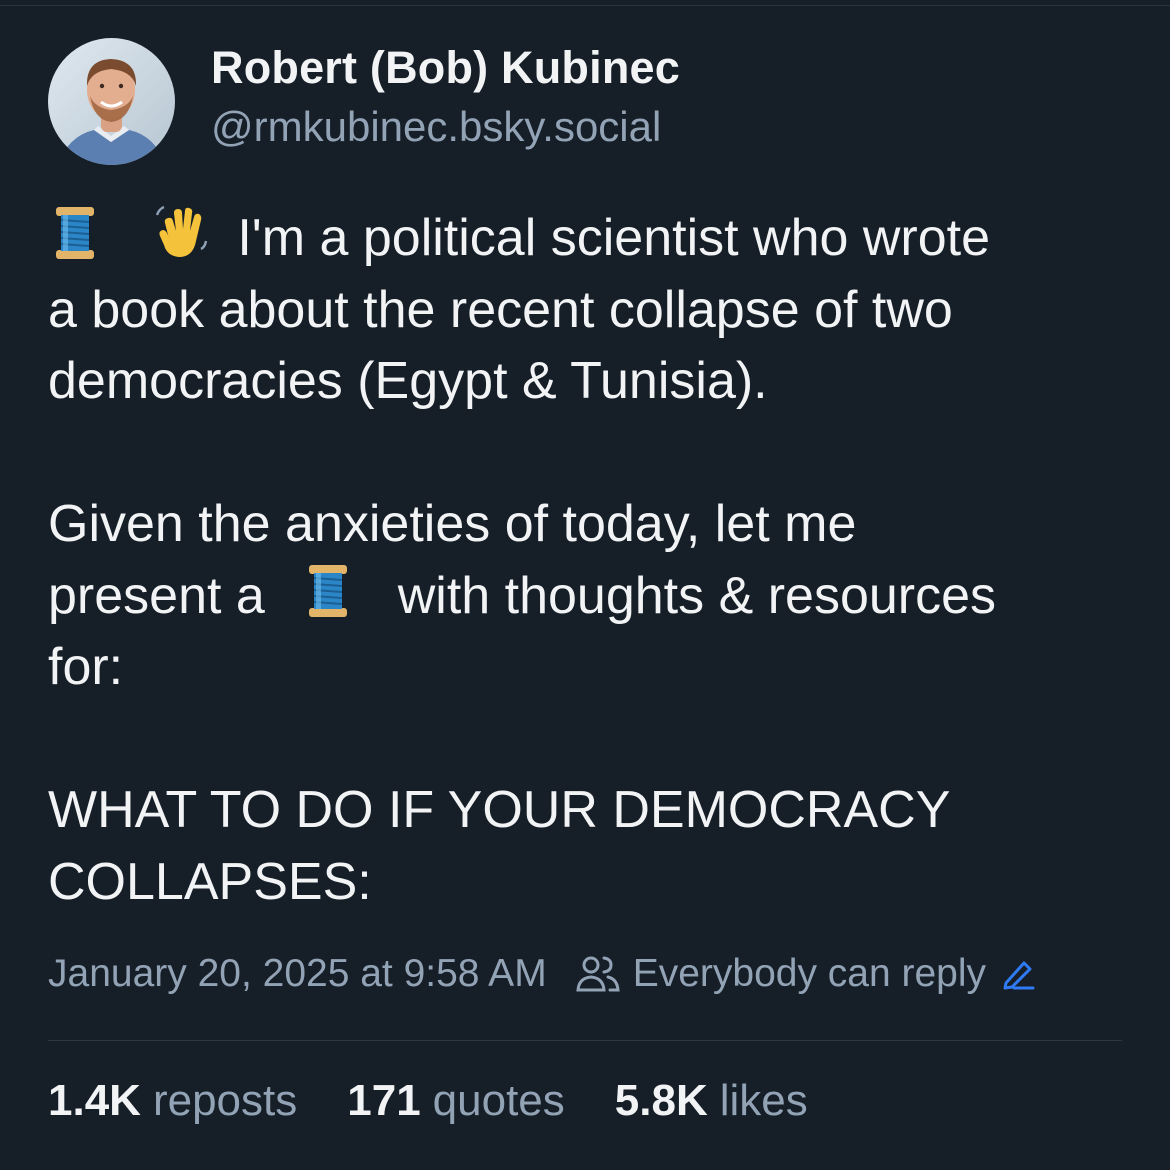 The image size is (1170, 1170). I want to click on author-display-name: Robert (Bob) Kubinec, so click(445, 68).